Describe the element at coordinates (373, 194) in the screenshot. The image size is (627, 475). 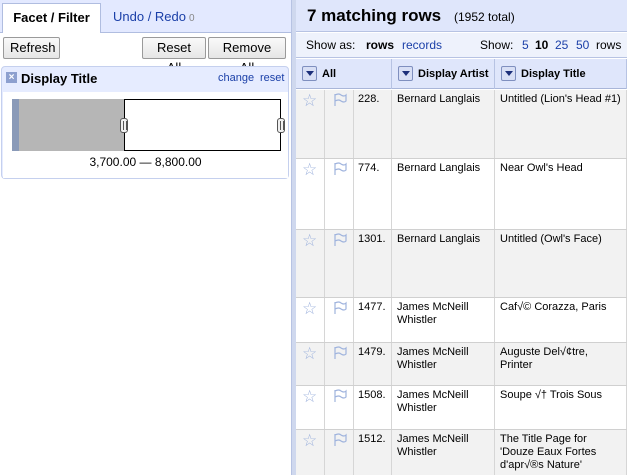
I see `row-number: 774.` at that location.